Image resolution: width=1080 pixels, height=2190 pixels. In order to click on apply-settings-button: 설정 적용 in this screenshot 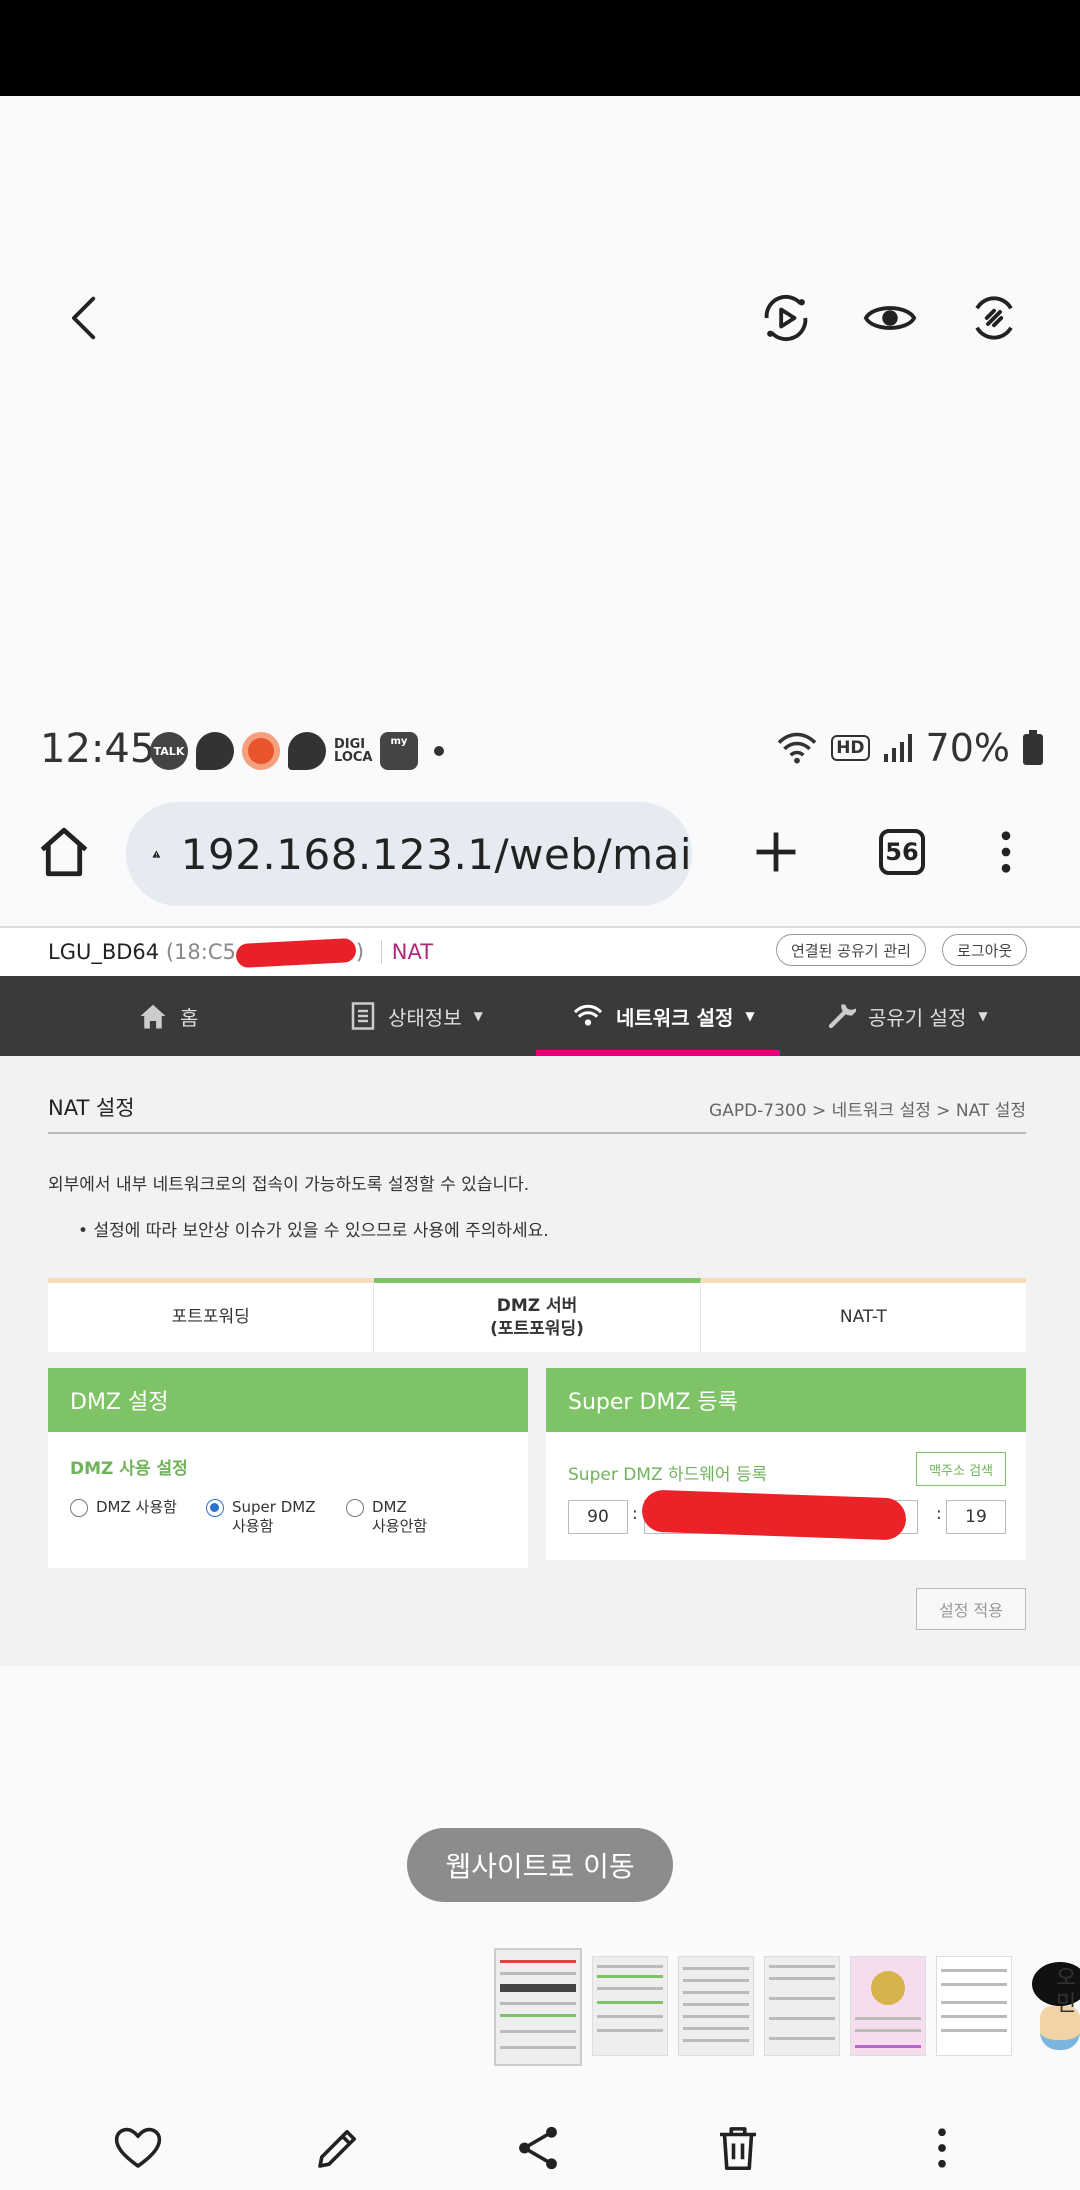, I will do `click(971, 1609)`.